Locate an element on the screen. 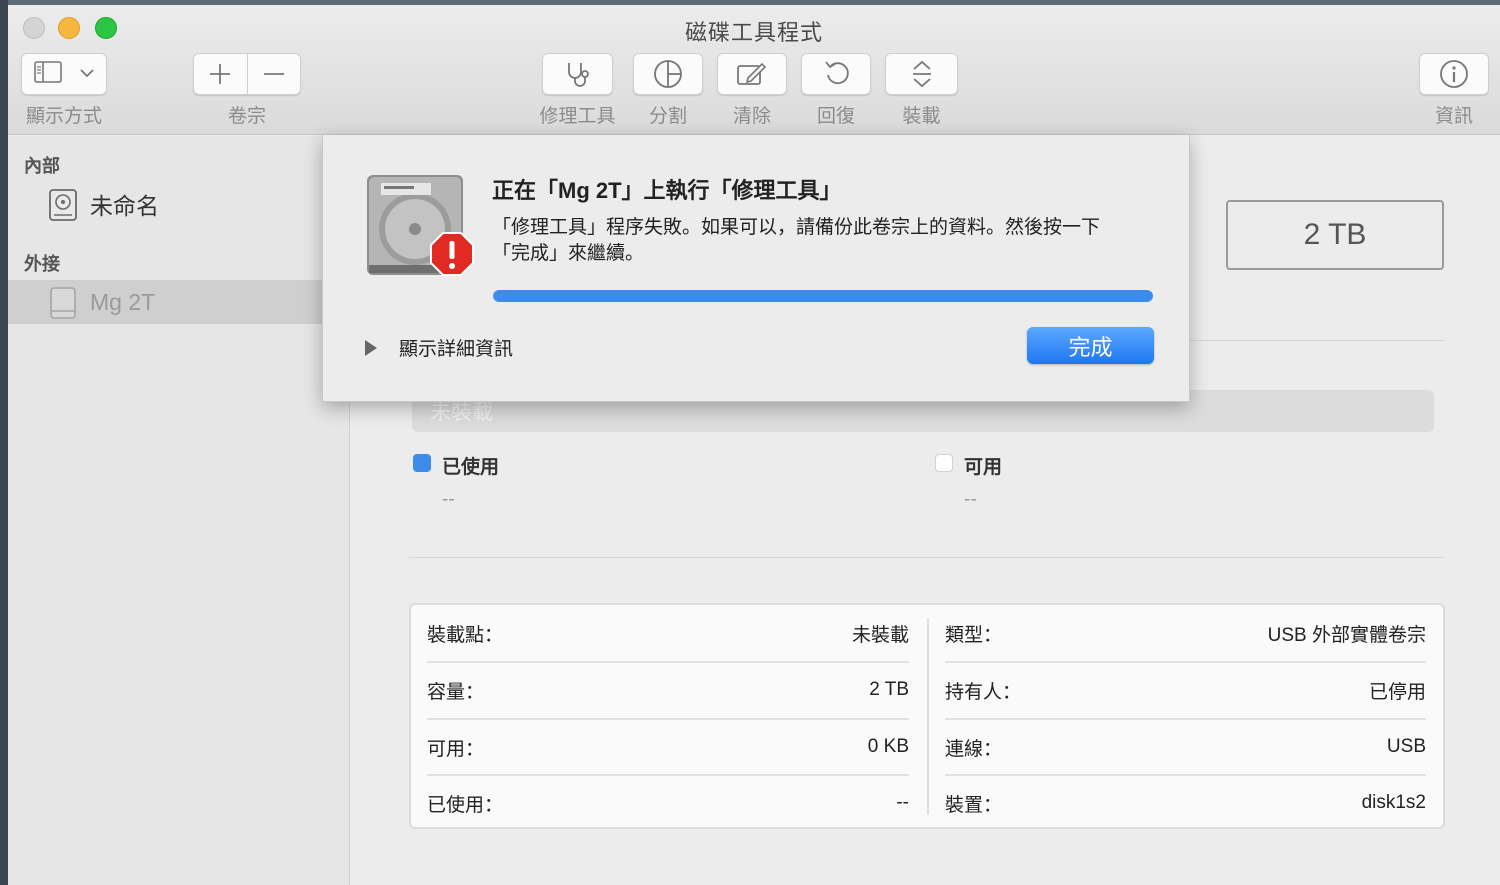 The height and width of the screenshot is (885, 1500). internal-disk-icon is located at coordinates (63, 204).